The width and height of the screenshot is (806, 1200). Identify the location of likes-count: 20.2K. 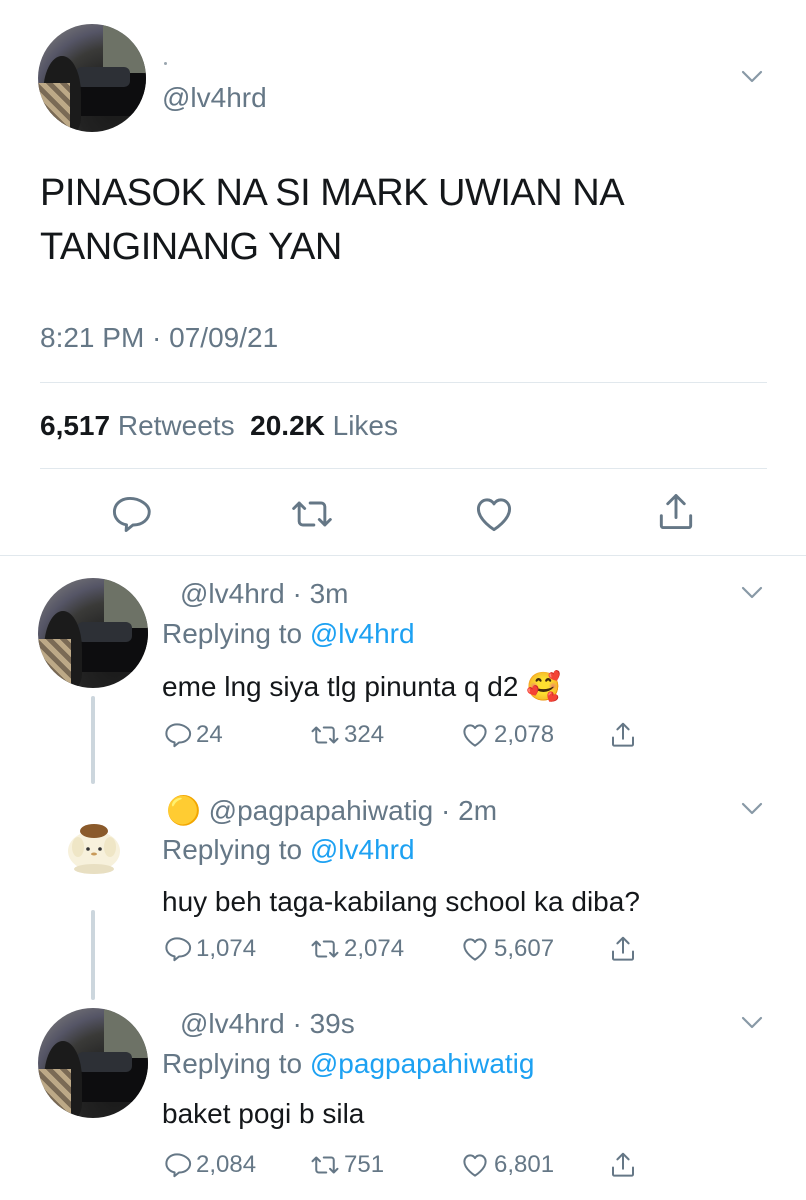
(287, 425).